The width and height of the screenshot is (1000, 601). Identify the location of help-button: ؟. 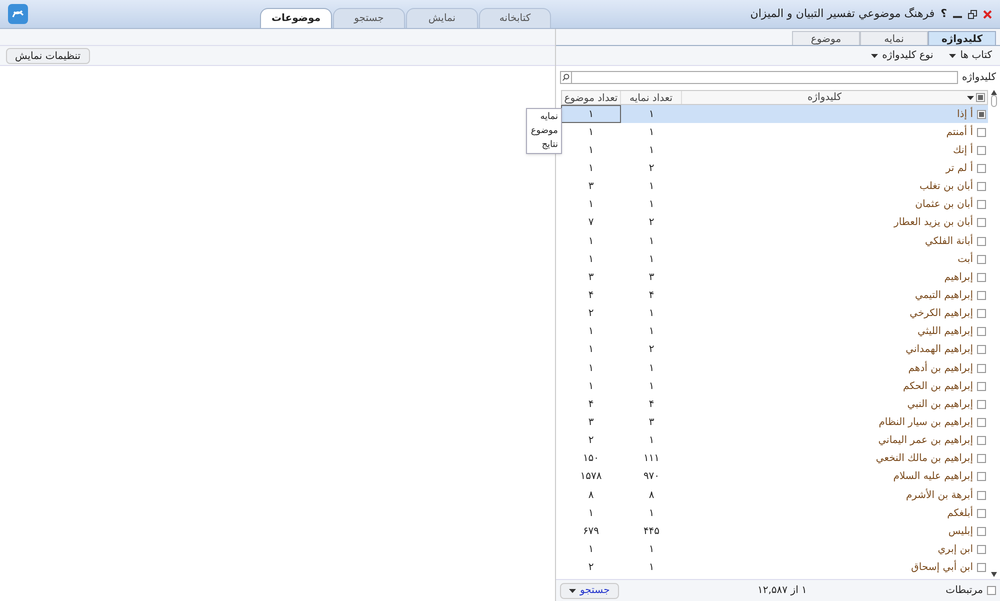
(943, 14).